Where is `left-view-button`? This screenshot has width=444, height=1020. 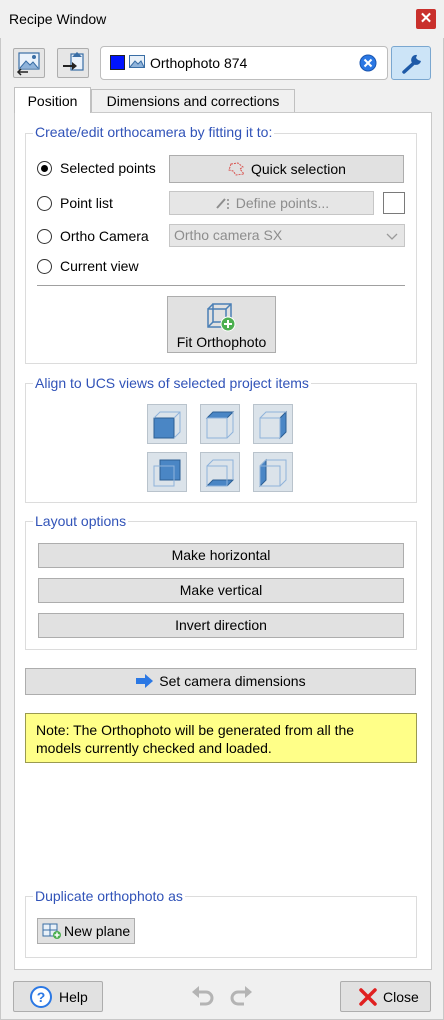
left-view-button is located at coordinates (273, 472).